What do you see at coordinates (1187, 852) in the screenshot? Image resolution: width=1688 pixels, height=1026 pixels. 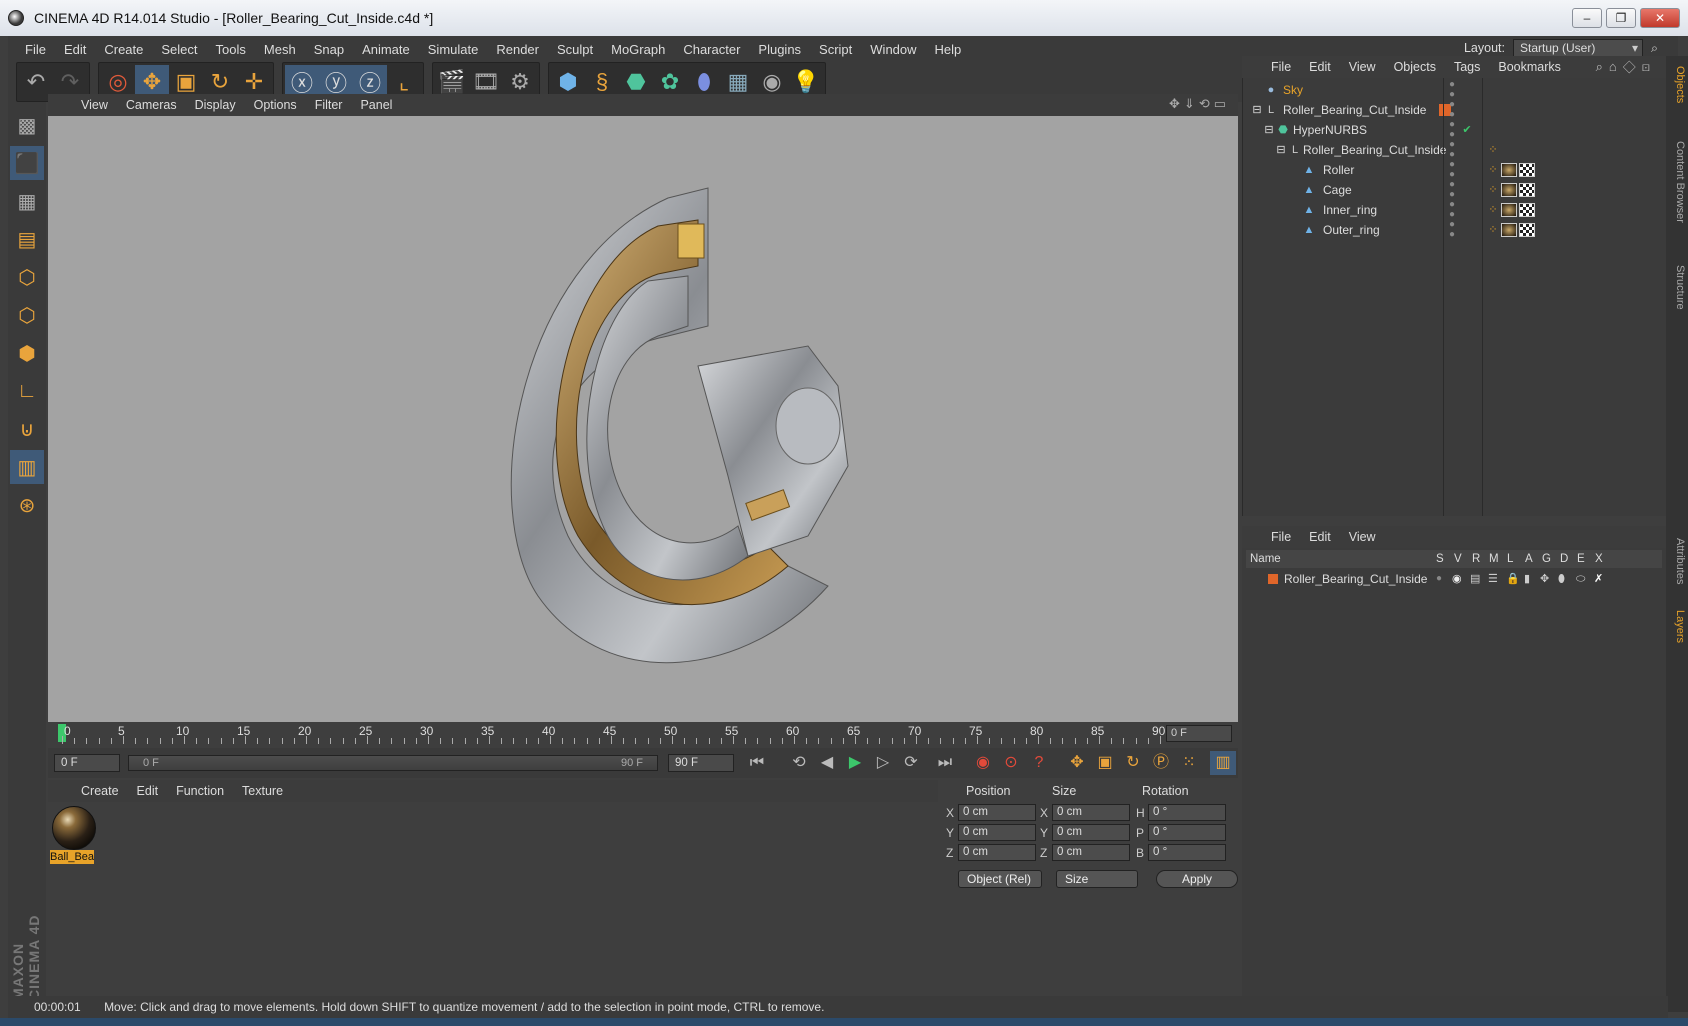 I see `rot-b-field: 0 °` at bounding box center [1187, 852].